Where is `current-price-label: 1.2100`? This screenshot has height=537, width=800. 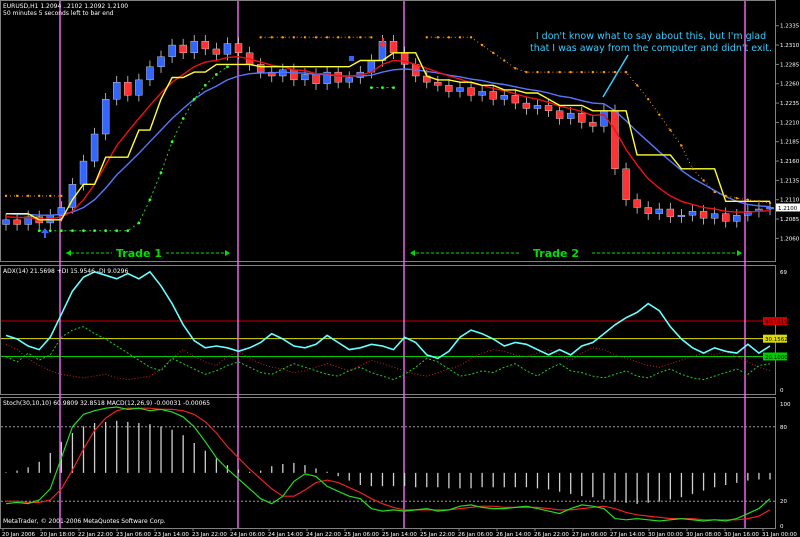
current-price-label: 1.2100 is located at coordinates (788, 209).